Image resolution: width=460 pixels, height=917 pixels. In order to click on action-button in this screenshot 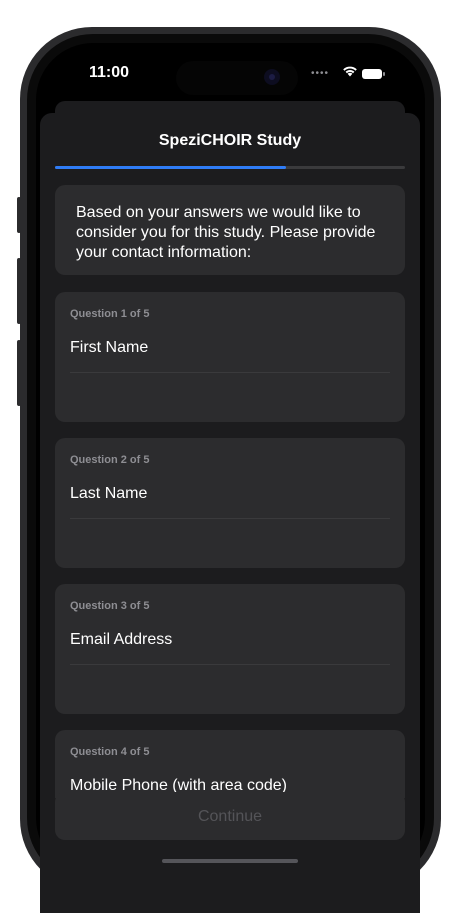, I will do `click(19, 215)`.